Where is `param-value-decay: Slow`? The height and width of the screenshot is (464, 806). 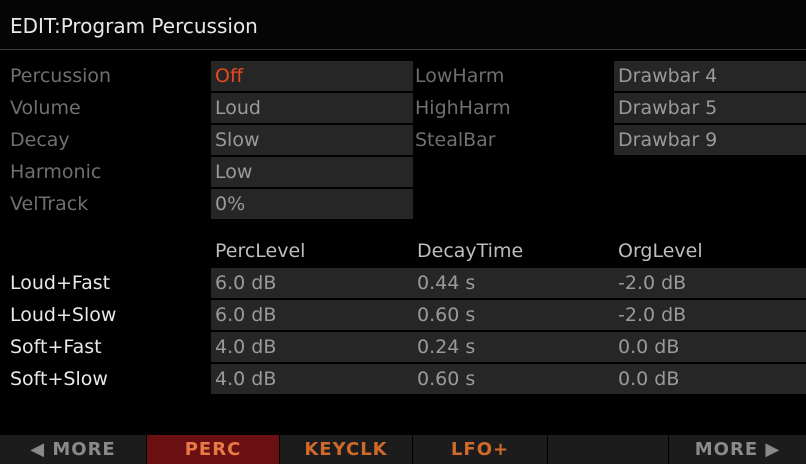 param-value-decay: Slow is located at coordinates (312, 140).